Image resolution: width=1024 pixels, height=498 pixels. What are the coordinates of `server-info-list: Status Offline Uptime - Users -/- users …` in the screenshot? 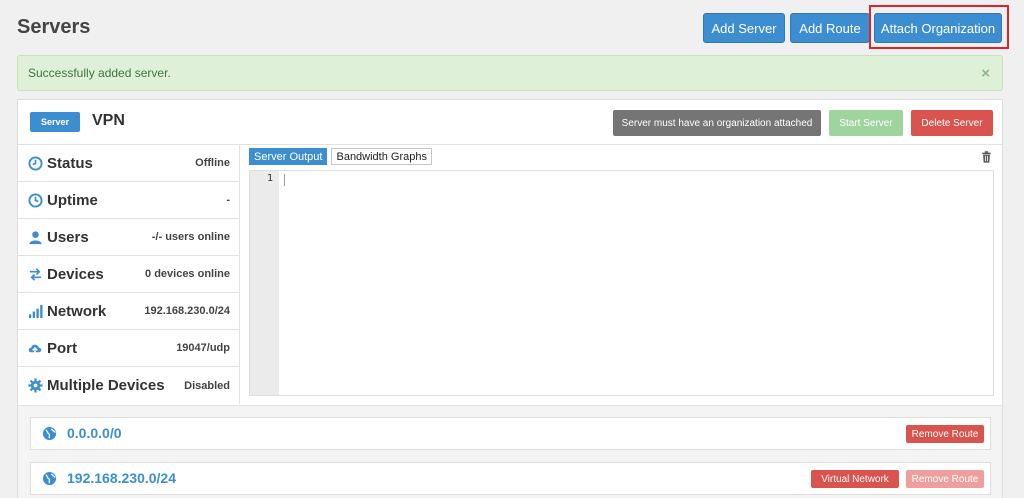 It's located at (129, 274).